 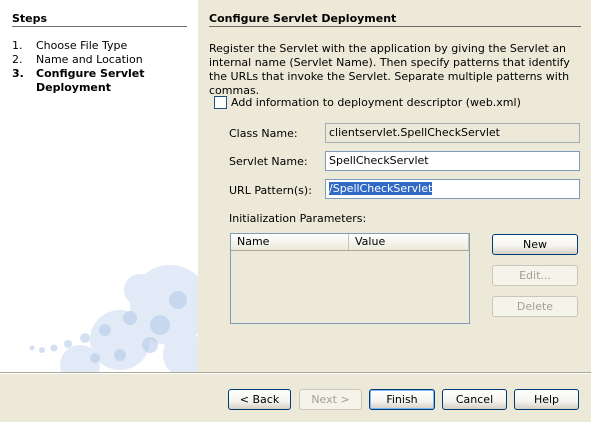 What do you see at coordinates (402, 399) in the screenshot?
I see `finish-button: Finish` at bounding box center [402, 399].